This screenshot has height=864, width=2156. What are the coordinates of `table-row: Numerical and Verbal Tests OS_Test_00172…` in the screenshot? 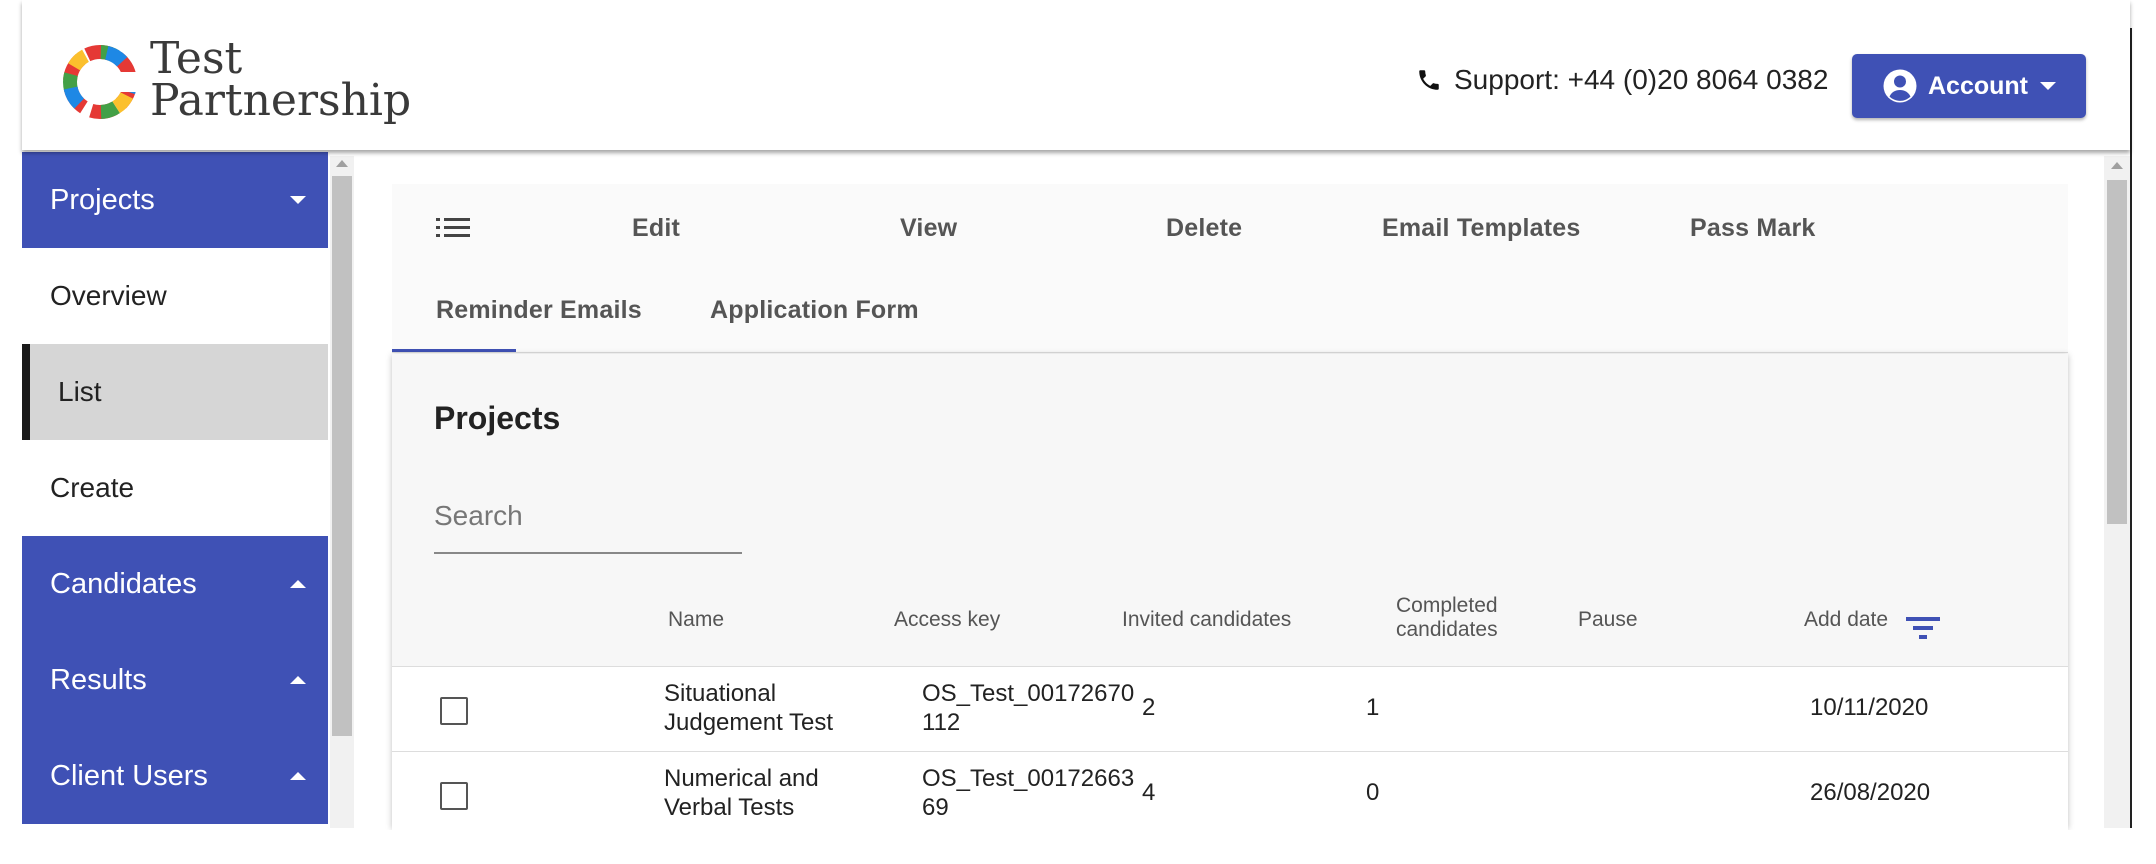 It's located at (1230, 794).